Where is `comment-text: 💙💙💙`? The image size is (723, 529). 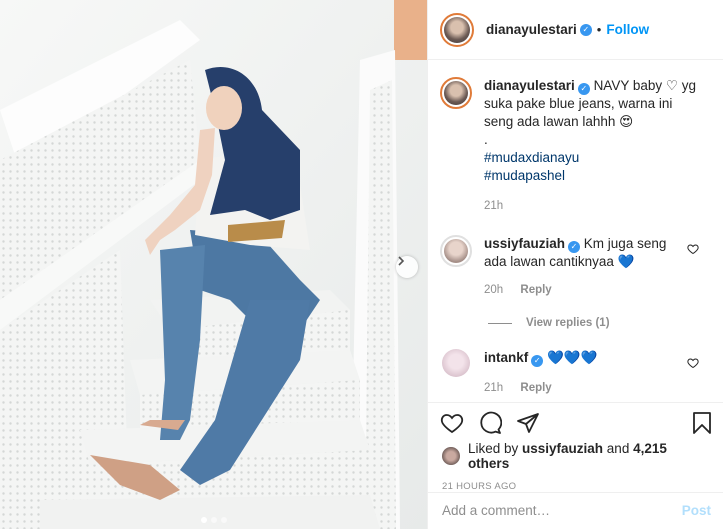
comment-text: 💙💙💙 is located at coordinates (572, 357).